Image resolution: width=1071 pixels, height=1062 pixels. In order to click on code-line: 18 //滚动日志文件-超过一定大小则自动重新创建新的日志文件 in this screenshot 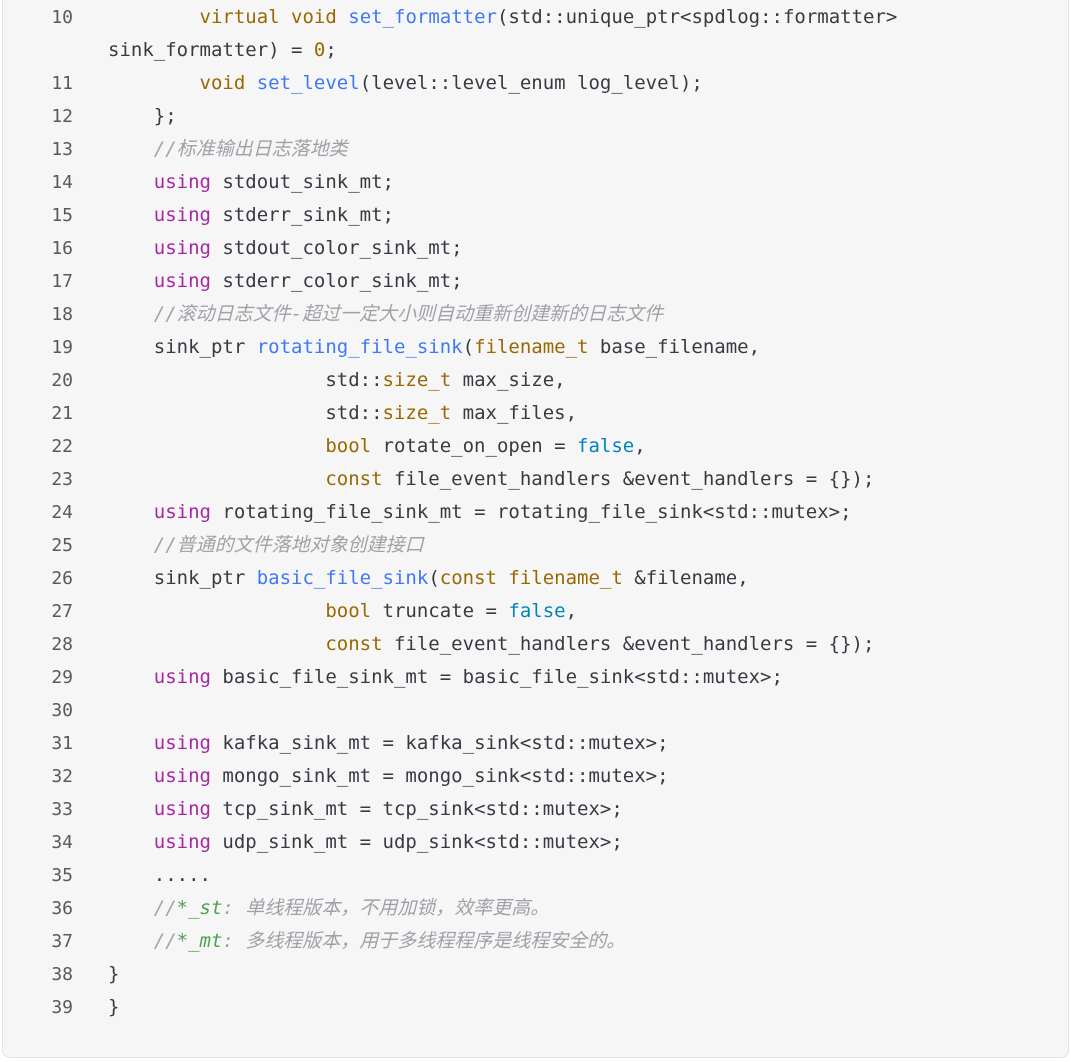, I will do `click(535, 314)`.